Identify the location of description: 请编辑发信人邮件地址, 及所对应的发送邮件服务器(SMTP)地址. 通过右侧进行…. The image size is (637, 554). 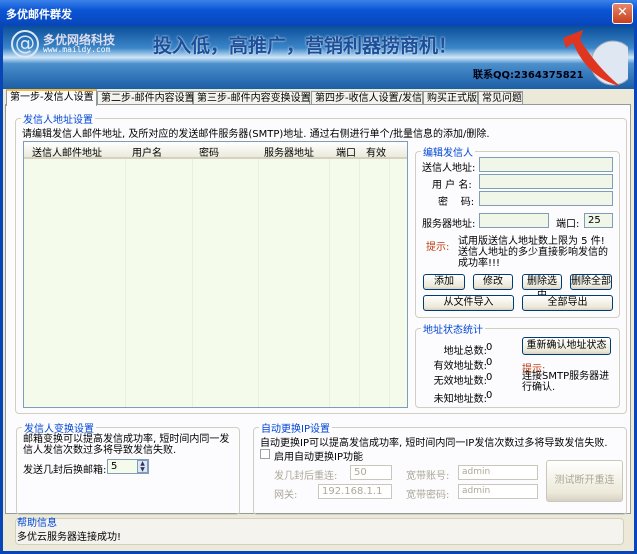
(256, 134).